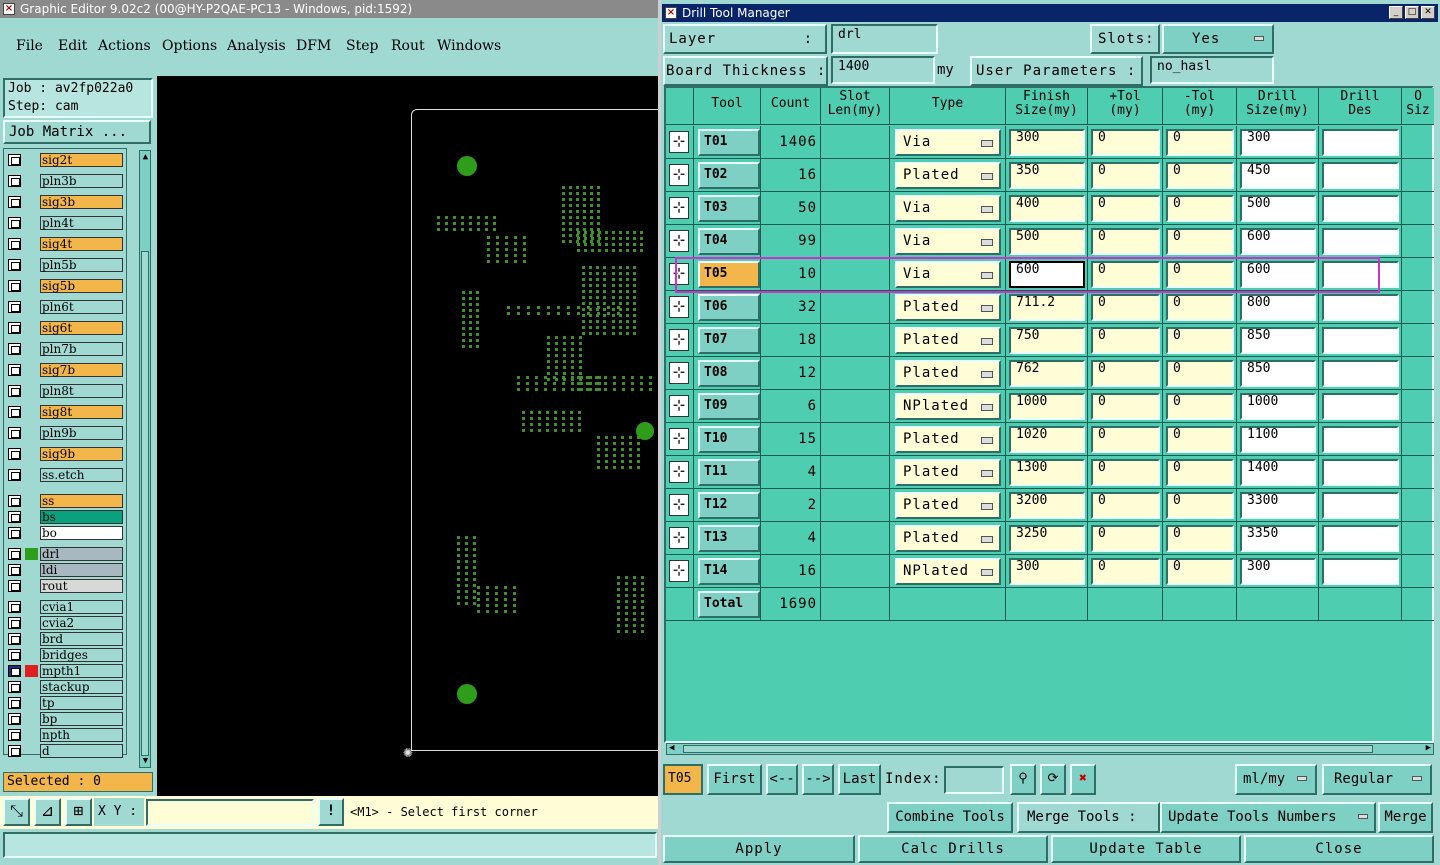 The image size is (1440, 865). Describe the element at coordinates (729, 505) in the screenshot. I see `tool-name: T12` at that location.